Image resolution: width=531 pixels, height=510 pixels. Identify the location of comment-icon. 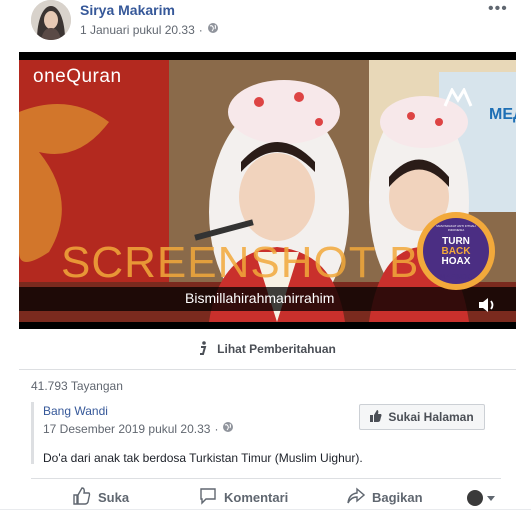
(208, 497).